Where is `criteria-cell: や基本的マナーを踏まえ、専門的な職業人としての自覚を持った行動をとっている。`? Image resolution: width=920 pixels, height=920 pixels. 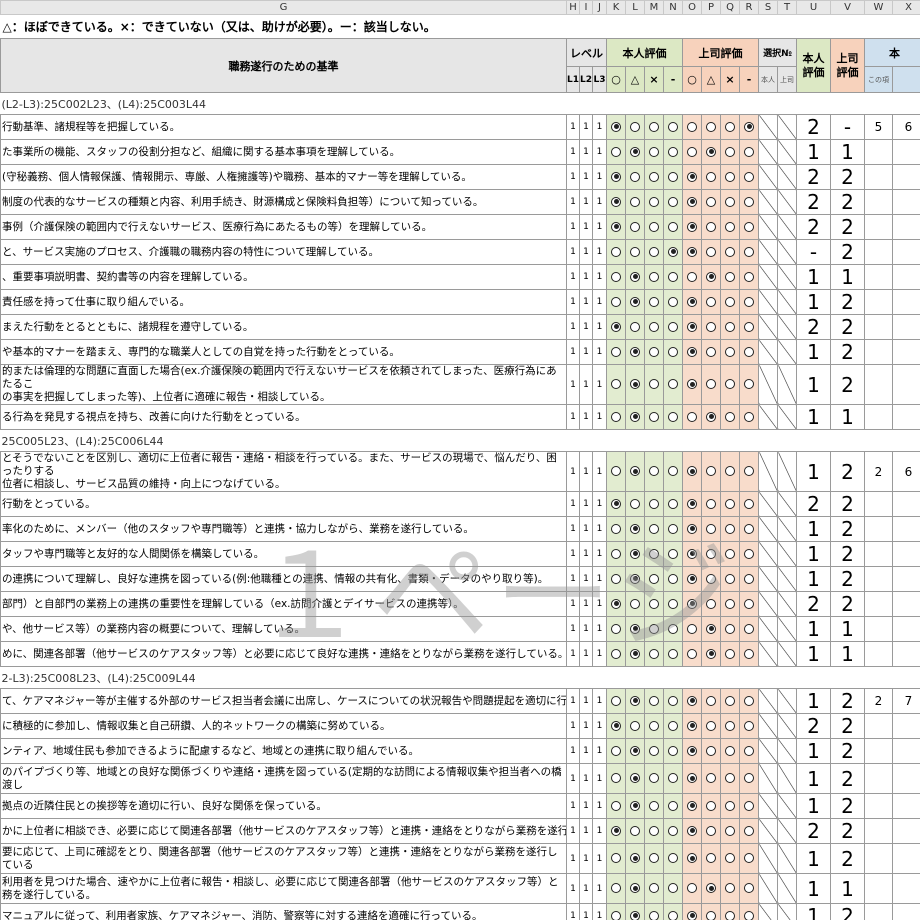 criteria-cell: や基本的マナーを踏まえ、専門的な職業人としての自覚を持った行動をとっている。 is located at coordinates (283, 352).